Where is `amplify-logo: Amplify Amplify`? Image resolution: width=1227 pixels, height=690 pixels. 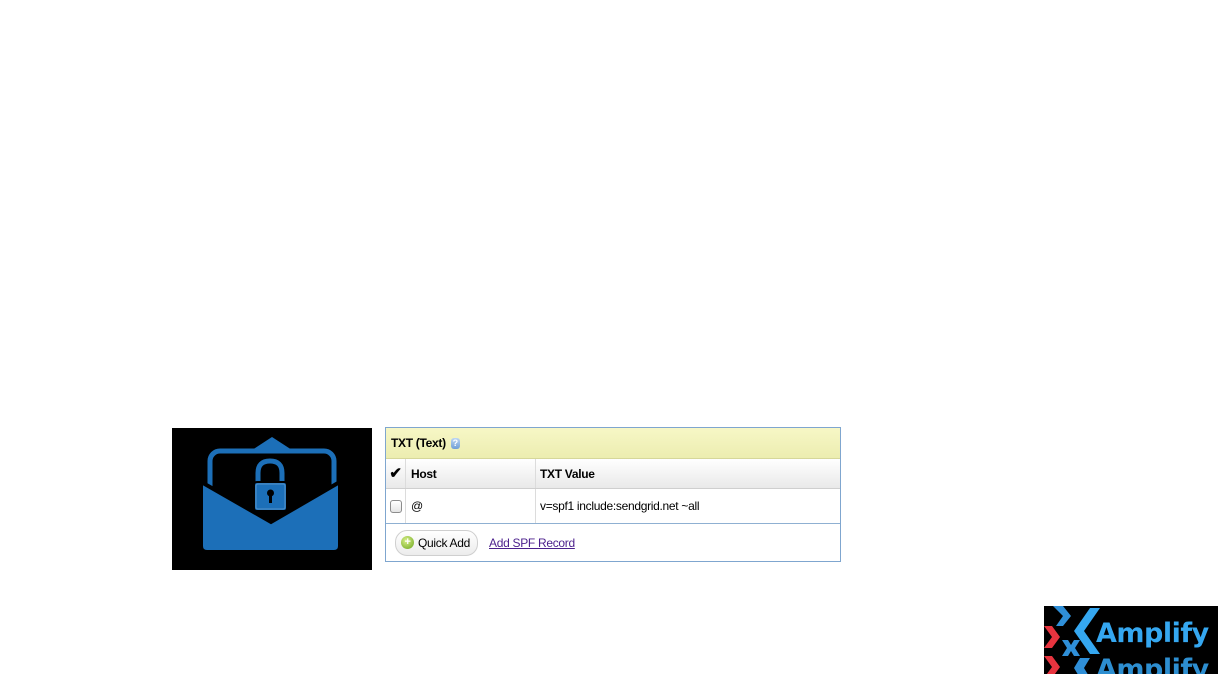
amplify-logo: Amplify Amplify is located at coordinates (1131, 640).